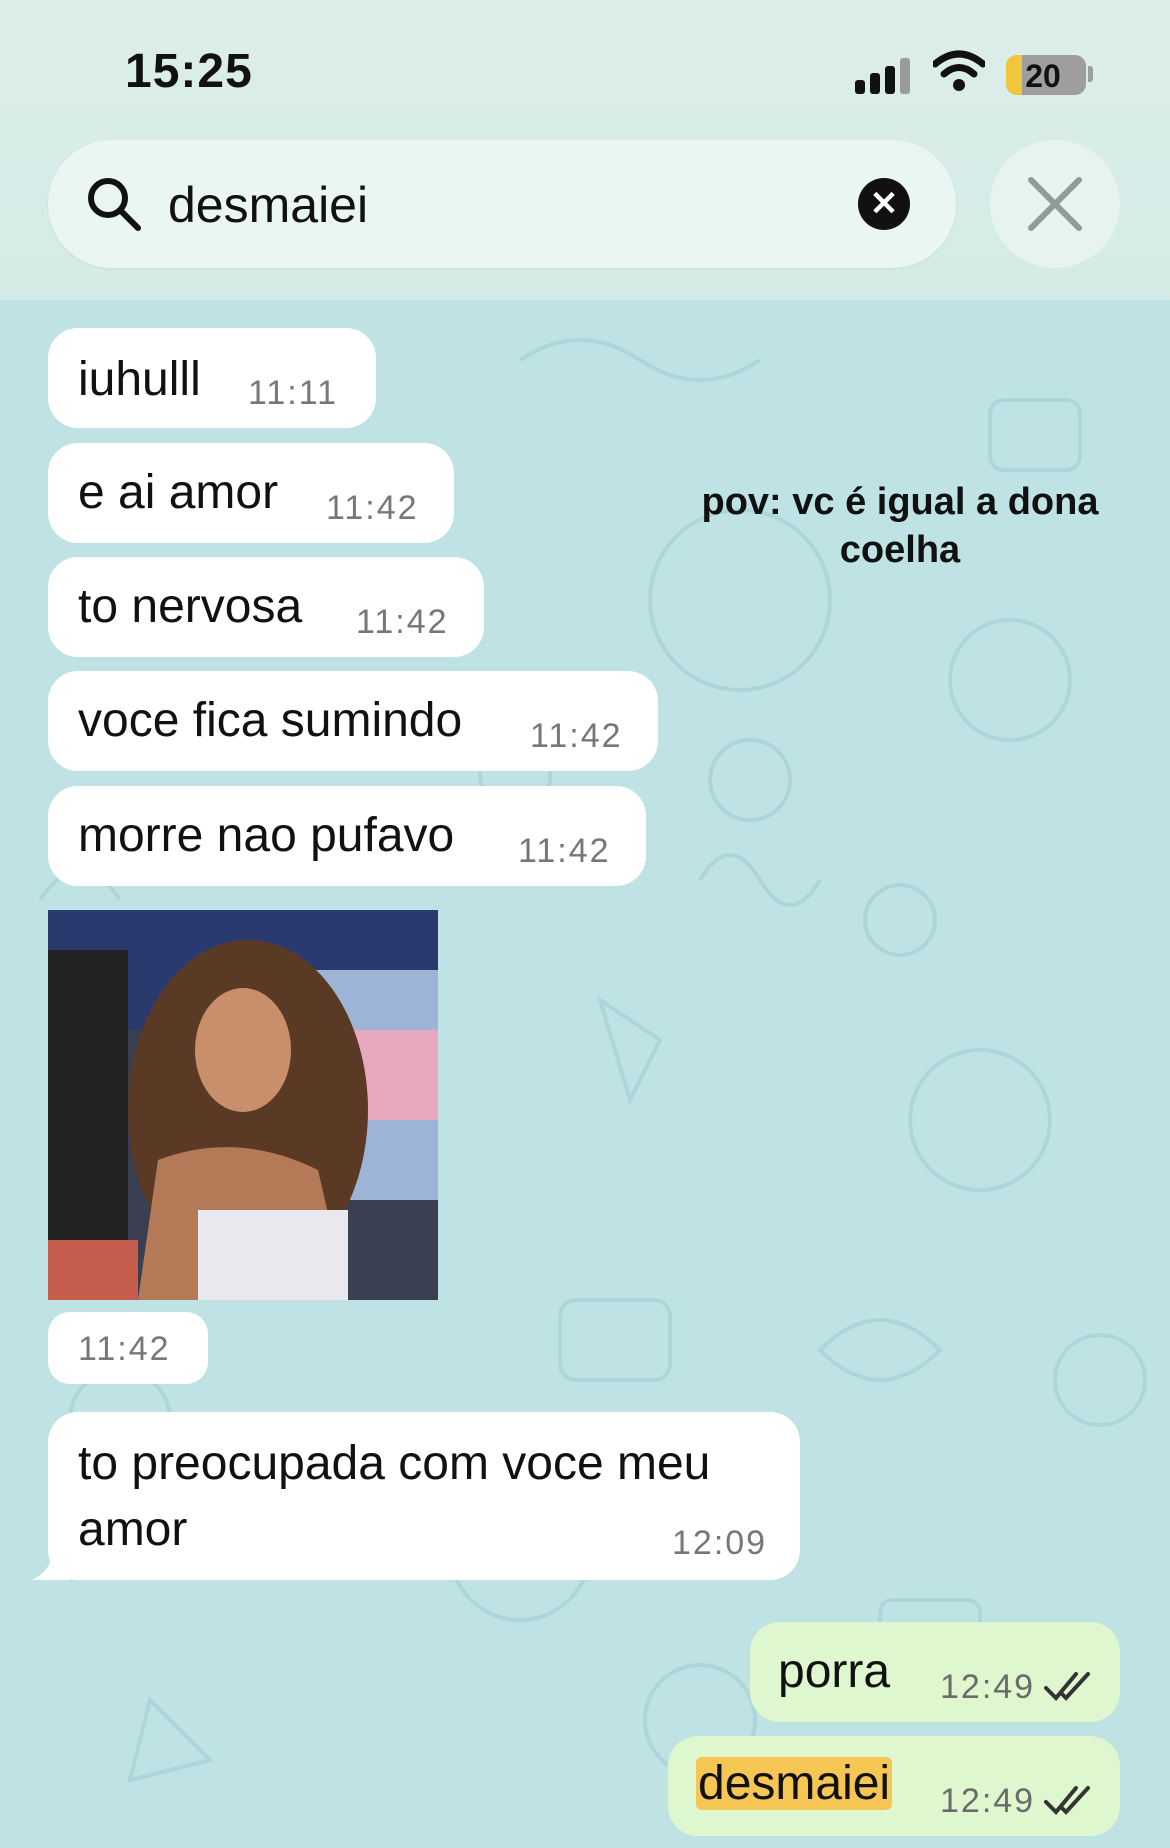 The height and width of the screenshot is (1848, 1170). I want to click on clear-icon: ✕, so click(884, 204).